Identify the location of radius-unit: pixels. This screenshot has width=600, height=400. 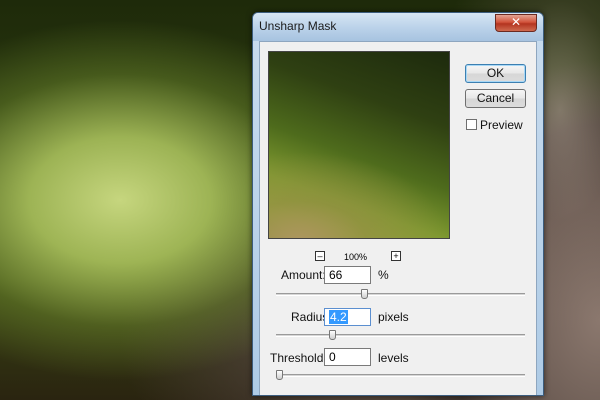
(393, 317).